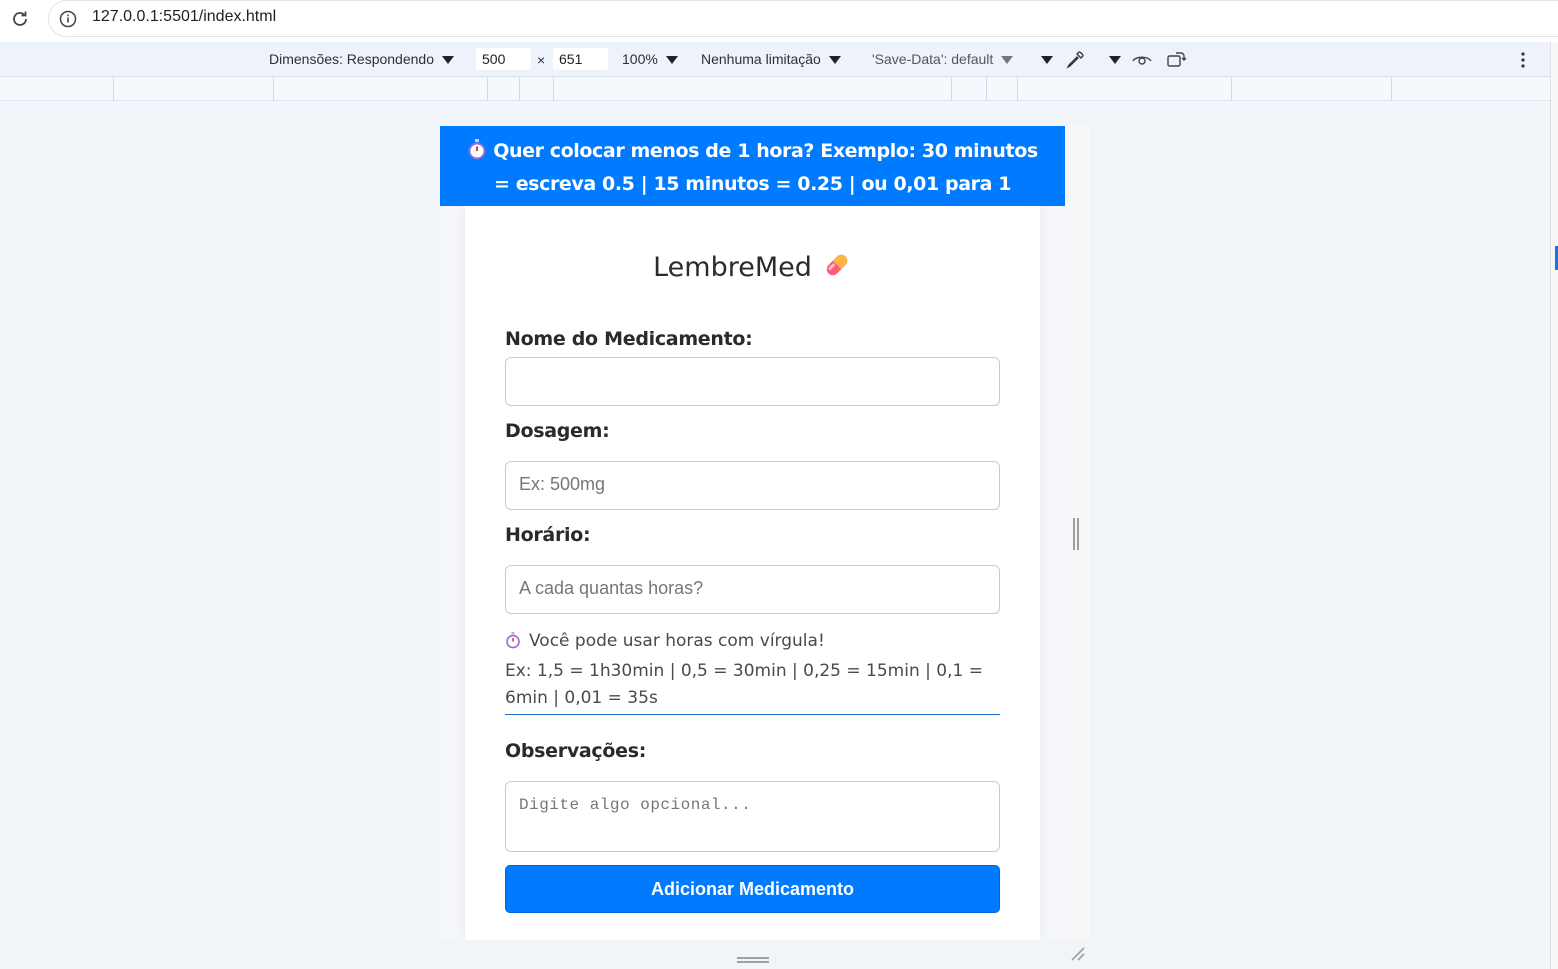  I want to click on height-input: 651, so click(580, 59).